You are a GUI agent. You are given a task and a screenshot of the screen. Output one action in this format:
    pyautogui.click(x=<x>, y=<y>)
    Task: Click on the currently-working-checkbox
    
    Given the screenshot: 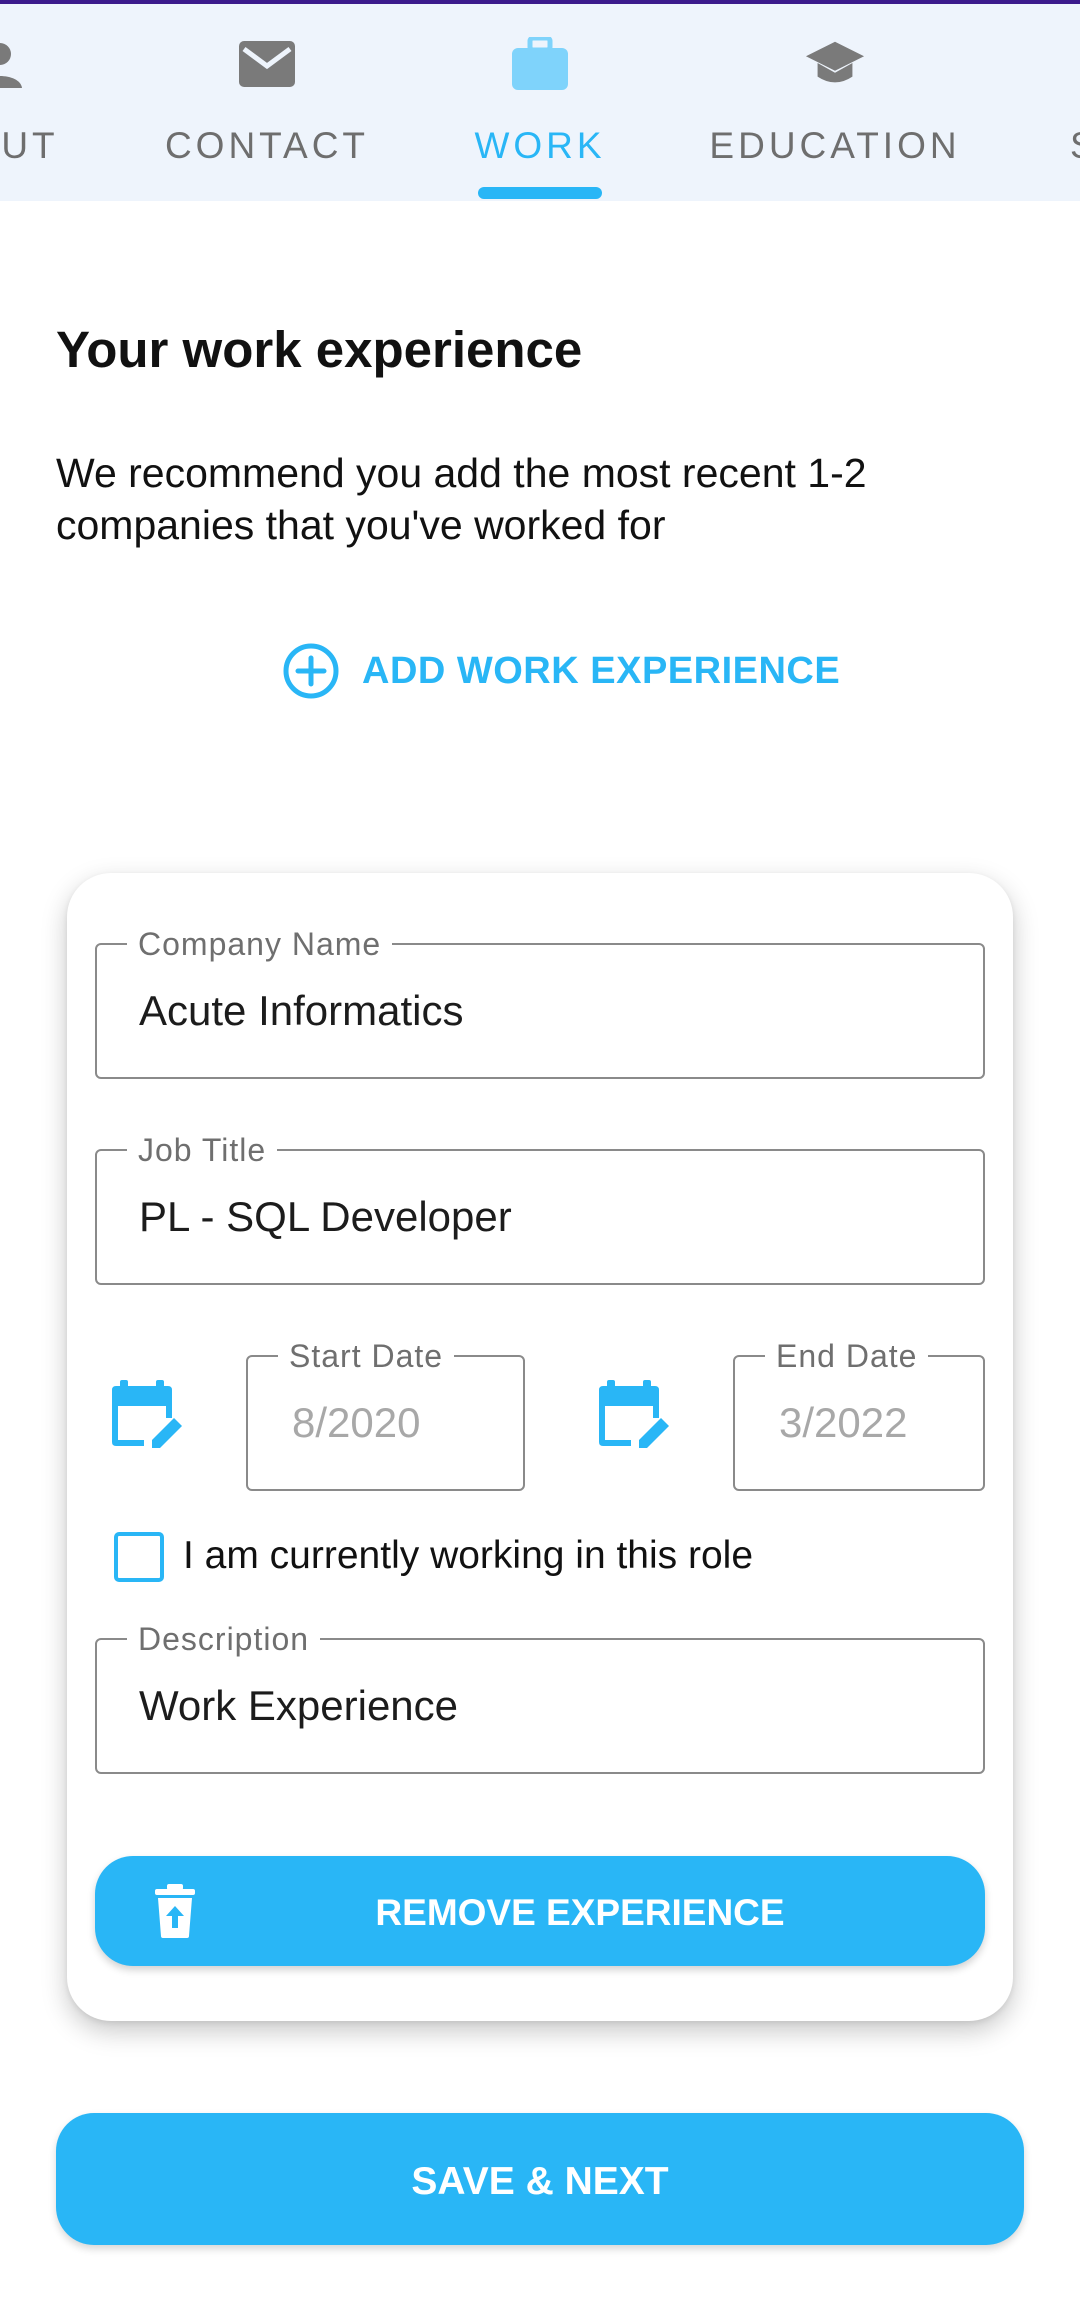 What is the action you would take?
    pyautogui.click(x=139, y=1557)
    